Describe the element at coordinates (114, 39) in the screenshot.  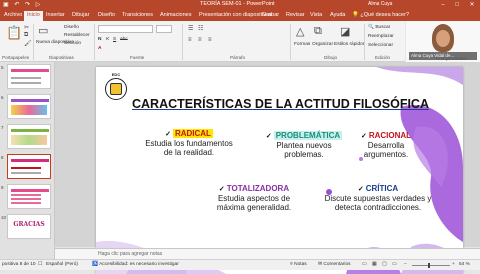
I see `underline-icon: S` at that location.